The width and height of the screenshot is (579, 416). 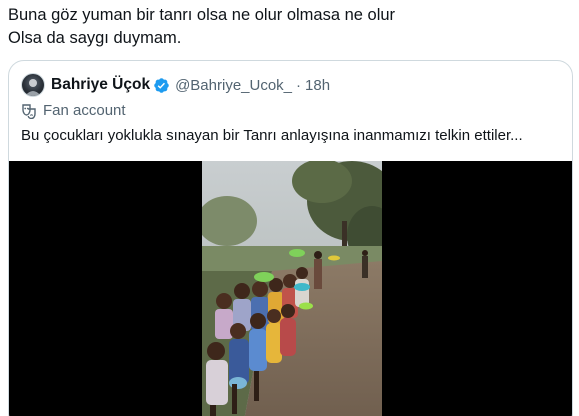 I want to click on display-name: Bahriye Üçok, so click(x=100, y=85).